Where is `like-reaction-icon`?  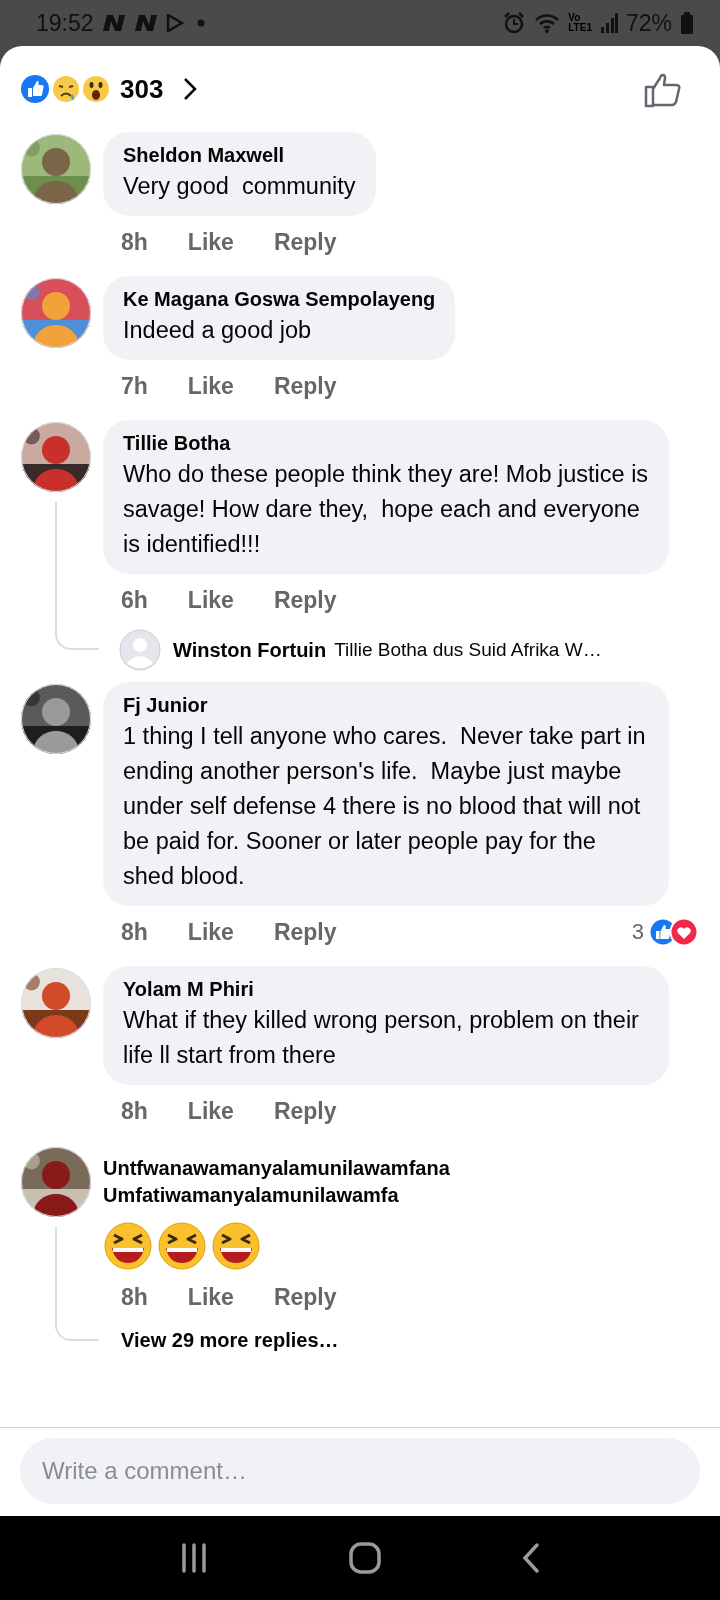 like-reaction-icon is located at coordinates (35, 89).